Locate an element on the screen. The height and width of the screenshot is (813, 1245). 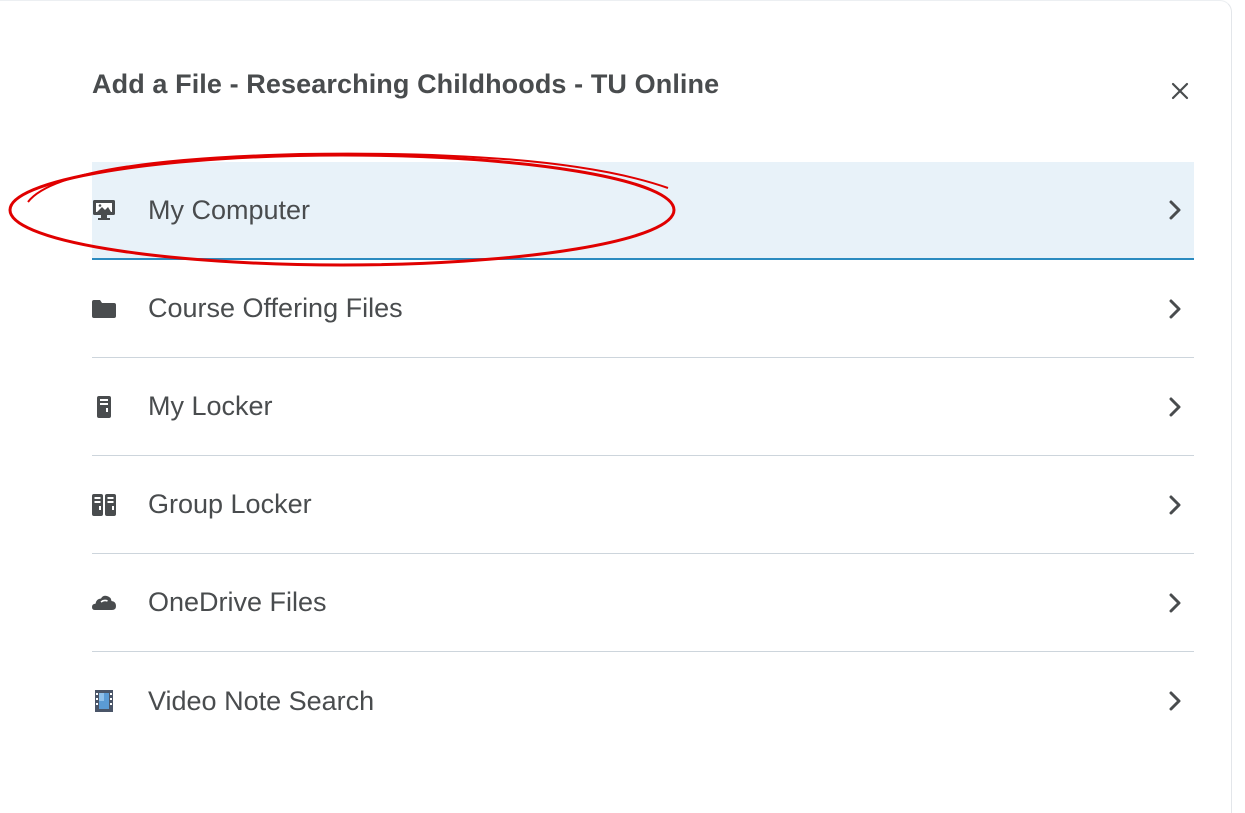
video-note-icon is located at coordinates (104, 701).